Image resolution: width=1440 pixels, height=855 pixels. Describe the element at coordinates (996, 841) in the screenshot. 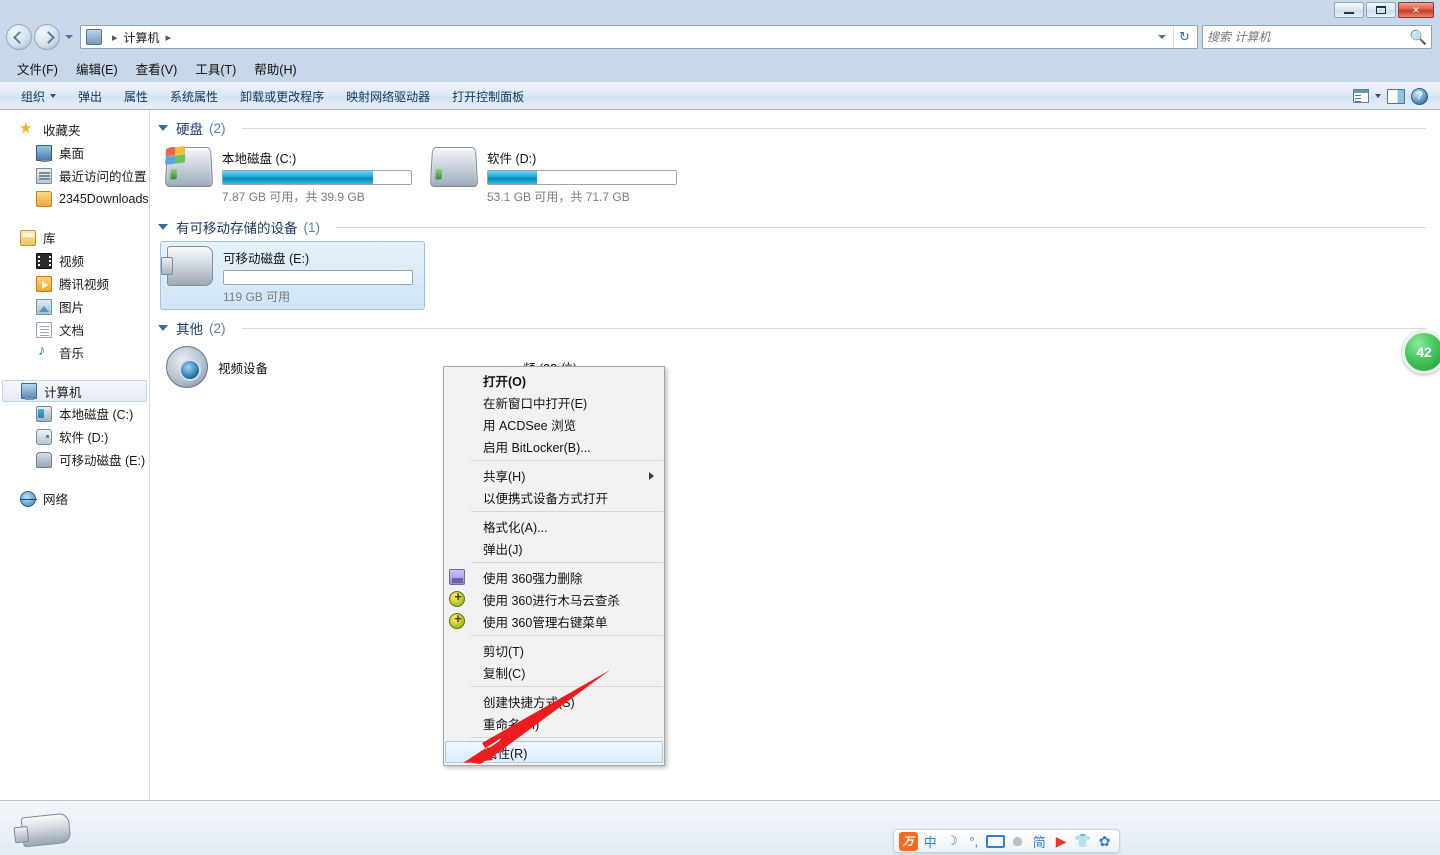

I see `keyboard-icon` at that location.